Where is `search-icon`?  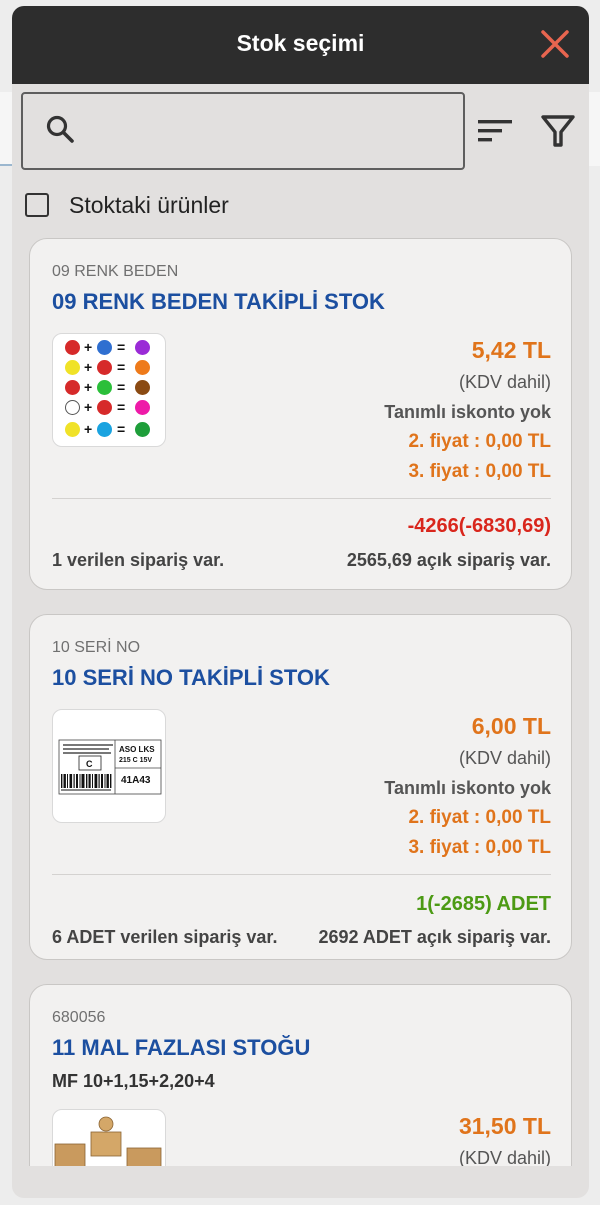 search-icon is located at coordinates (60, 129).